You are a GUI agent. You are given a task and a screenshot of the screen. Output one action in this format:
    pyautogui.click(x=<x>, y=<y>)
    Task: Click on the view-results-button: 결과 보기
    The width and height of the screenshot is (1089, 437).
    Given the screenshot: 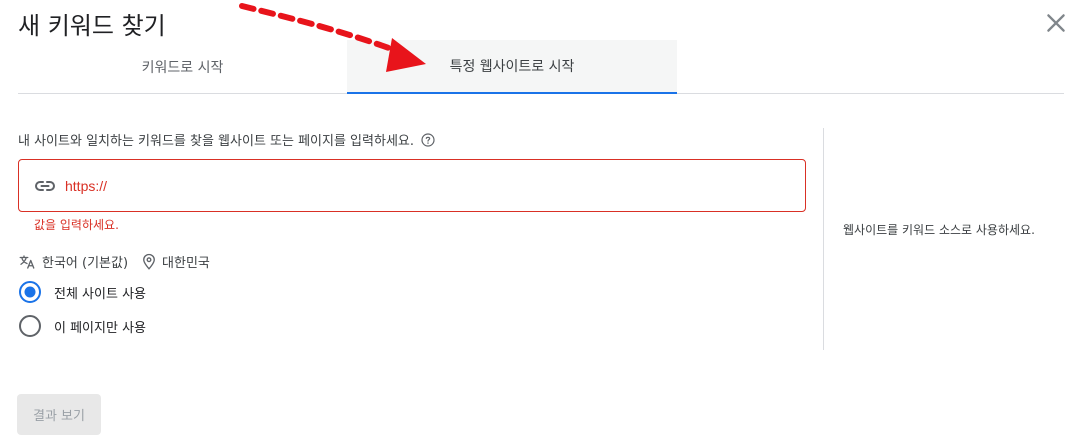 What is the action you would take?
    pyautogui.click(x=59, y=414)
    